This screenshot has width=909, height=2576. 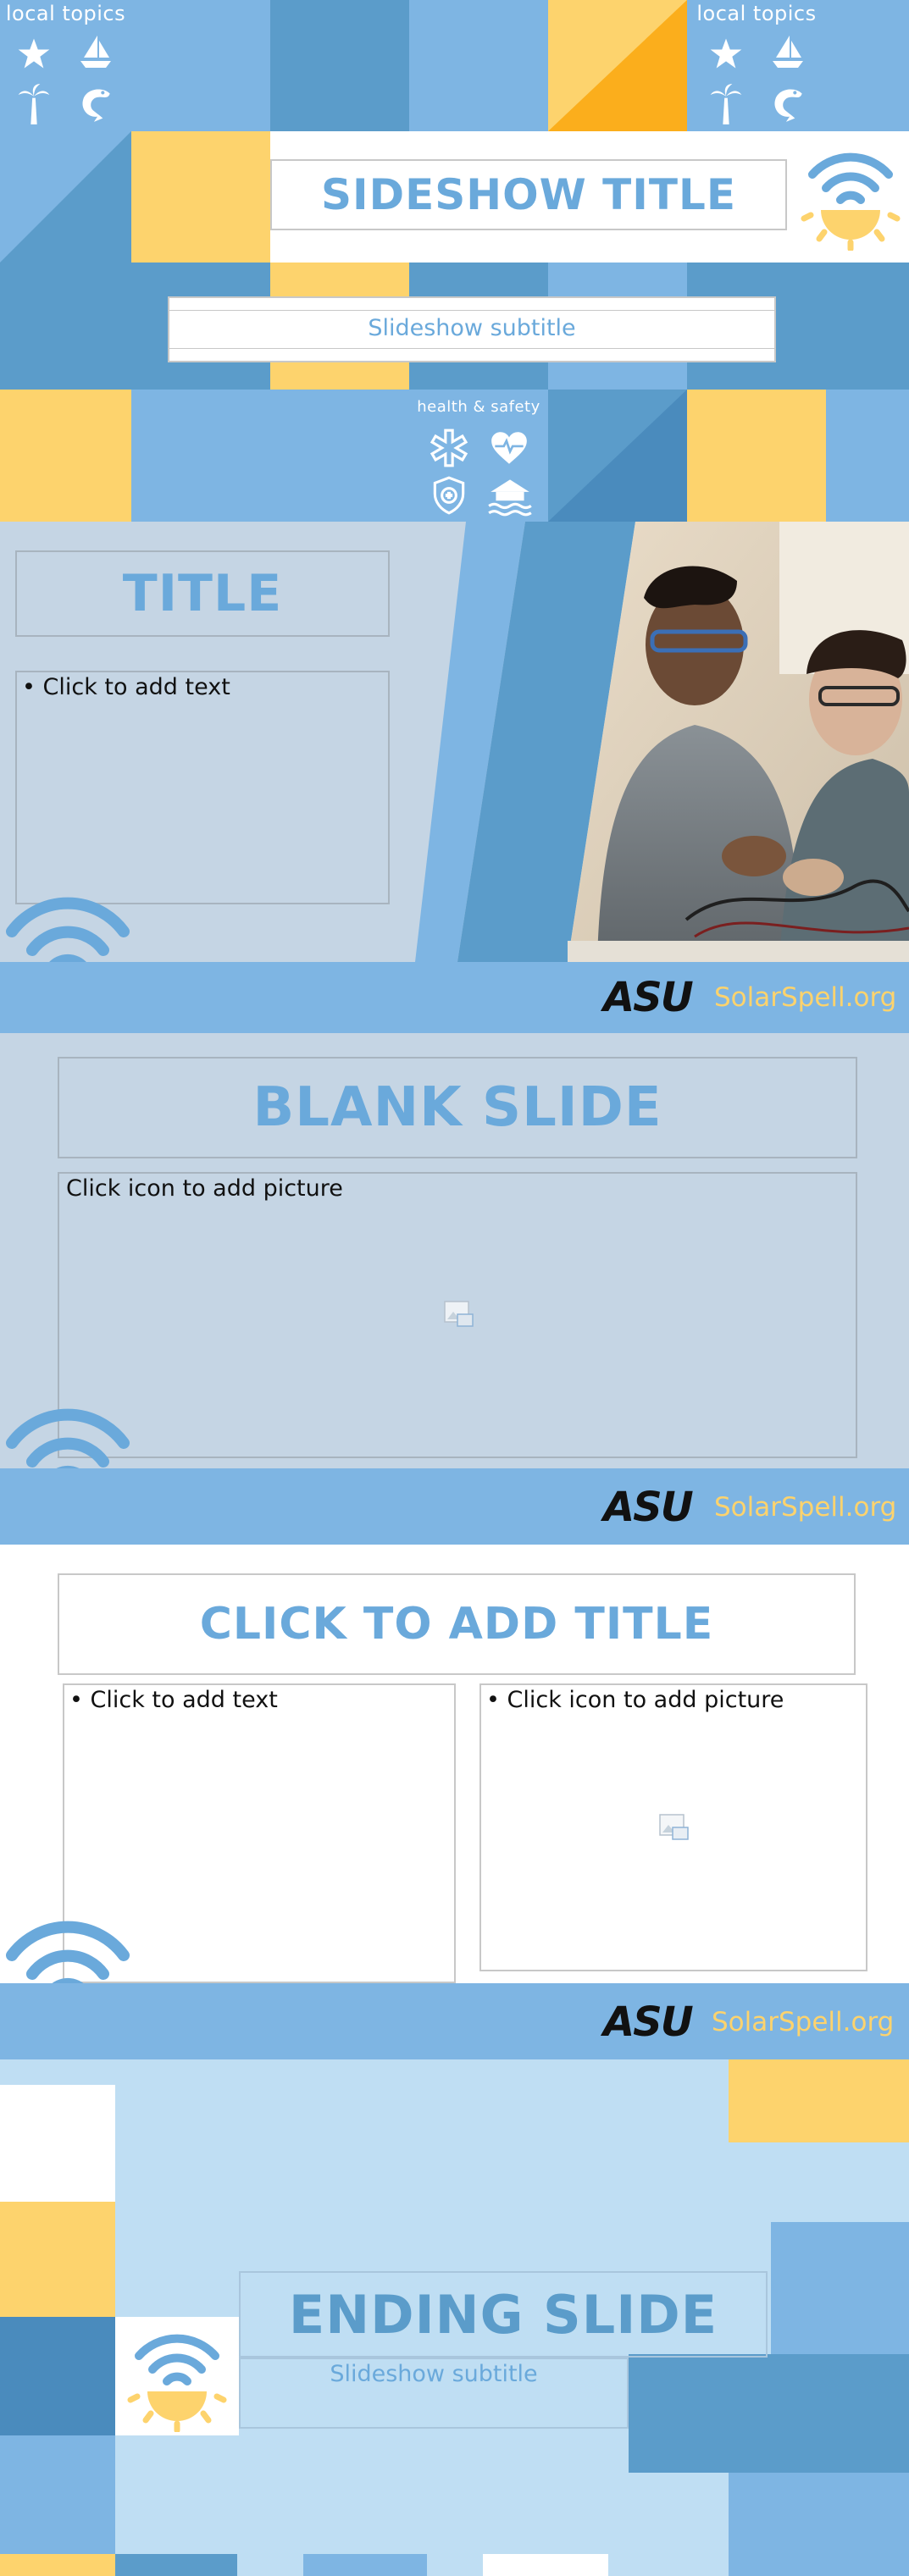 I want to click on bullet-text: • Click icon to add picture, so click(x=635, y=1700).